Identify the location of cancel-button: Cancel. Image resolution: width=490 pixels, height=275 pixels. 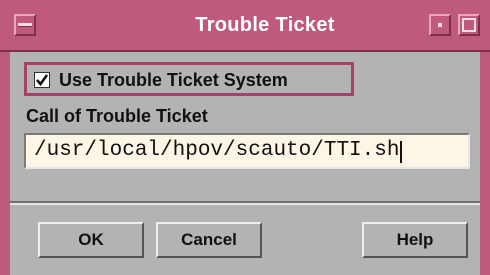
(209, 240).